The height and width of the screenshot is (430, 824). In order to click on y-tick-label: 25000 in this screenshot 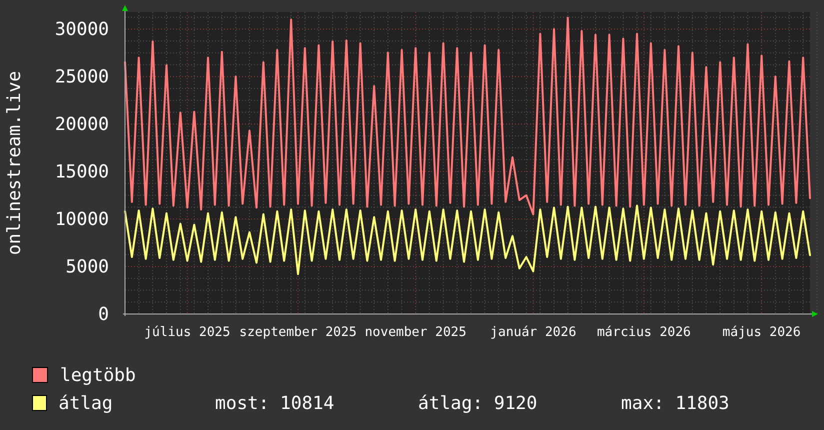, I will do `click(81, 77)`.